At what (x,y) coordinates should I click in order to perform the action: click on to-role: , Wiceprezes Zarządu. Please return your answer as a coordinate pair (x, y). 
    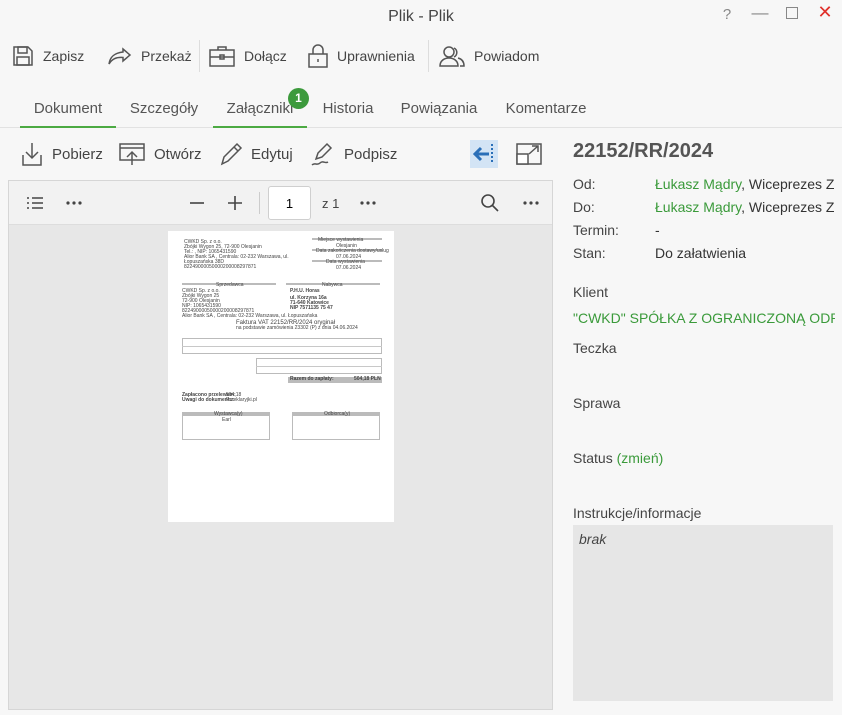
    Looking at the image, I should click on (788, 207).